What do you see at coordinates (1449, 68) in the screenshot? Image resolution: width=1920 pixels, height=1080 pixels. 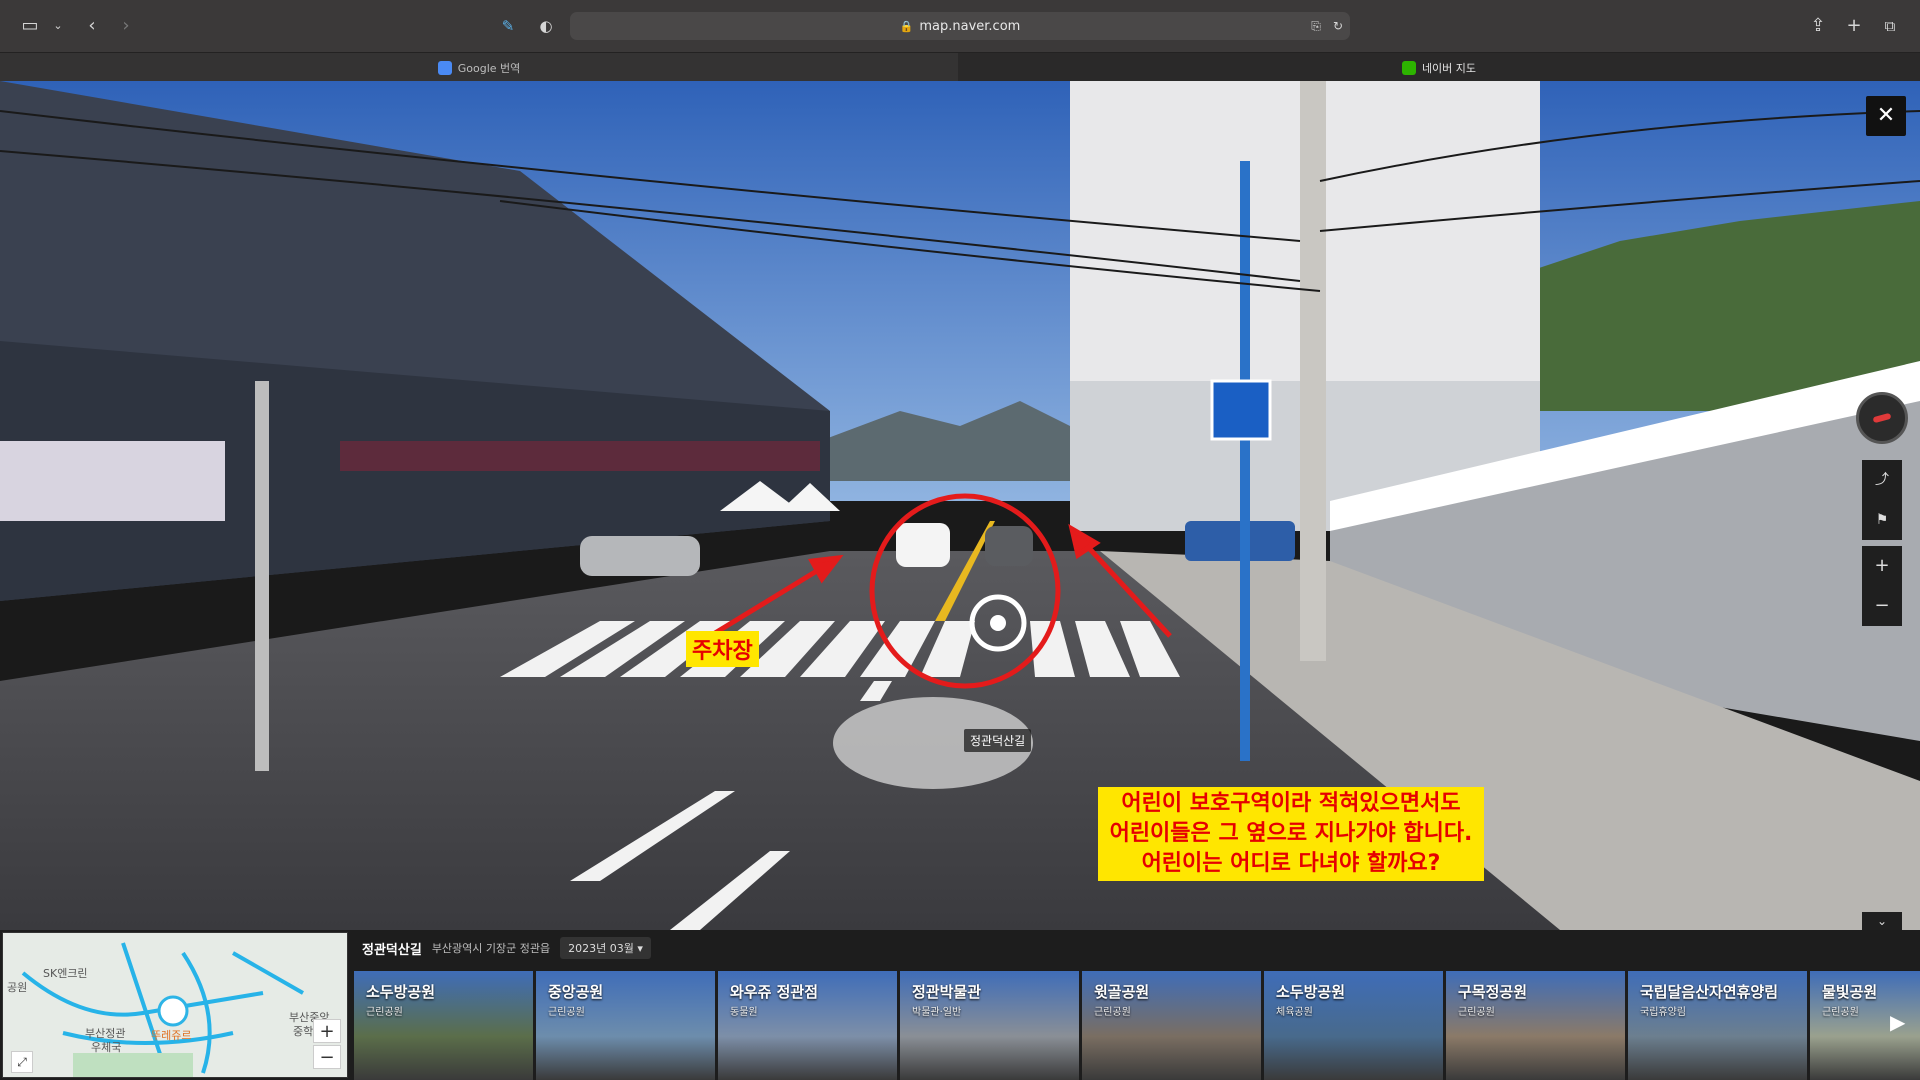 I see `tab-label: 네이버 지도` at bounding box center [1449, 68].